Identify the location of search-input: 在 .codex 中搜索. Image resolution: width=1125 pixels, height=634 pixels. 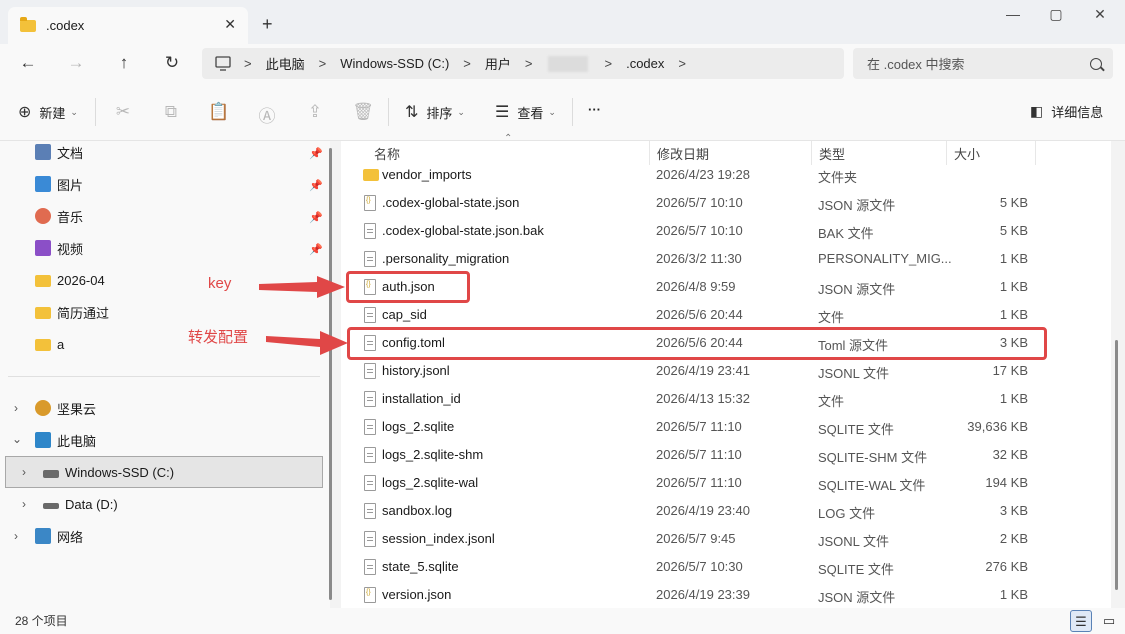
(983, 63).